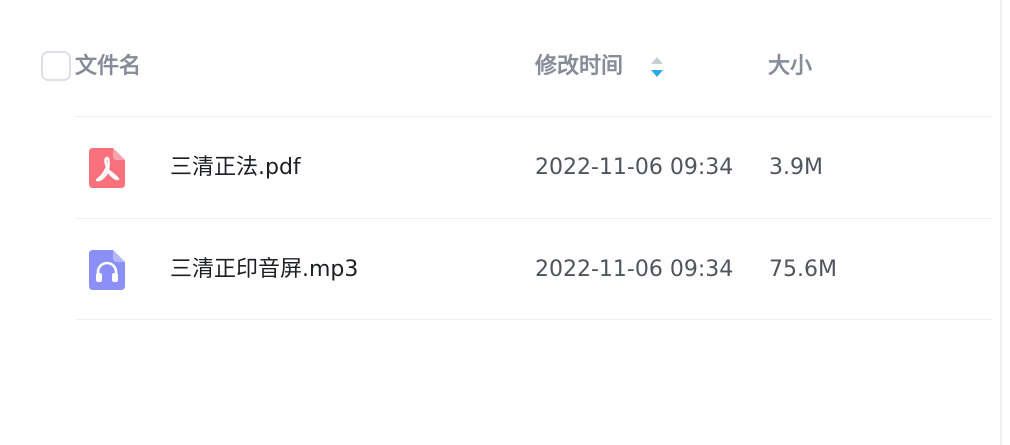 The width and height of the screenshot is (1010, 445). What do you see at coordinates (107, 270) in the screenshot?
I see `audio-file-icon` at bounding box center [107, 270].